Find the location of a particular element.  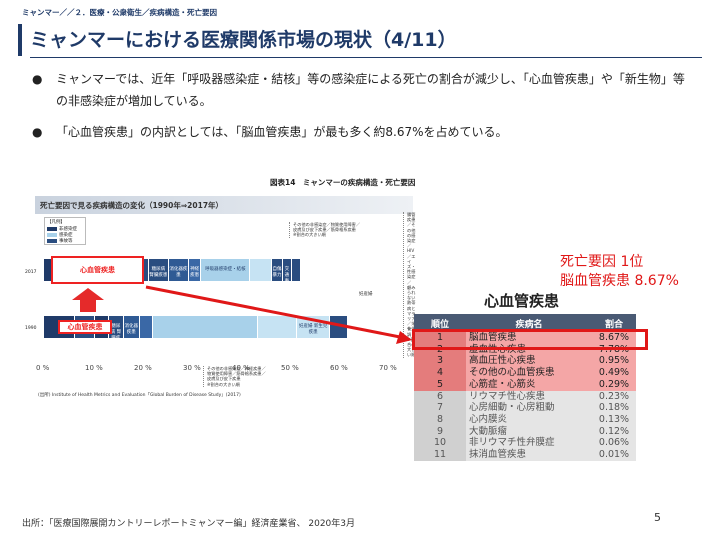

cell-name: 心内膜炎 is located at coordinates (529, 419).